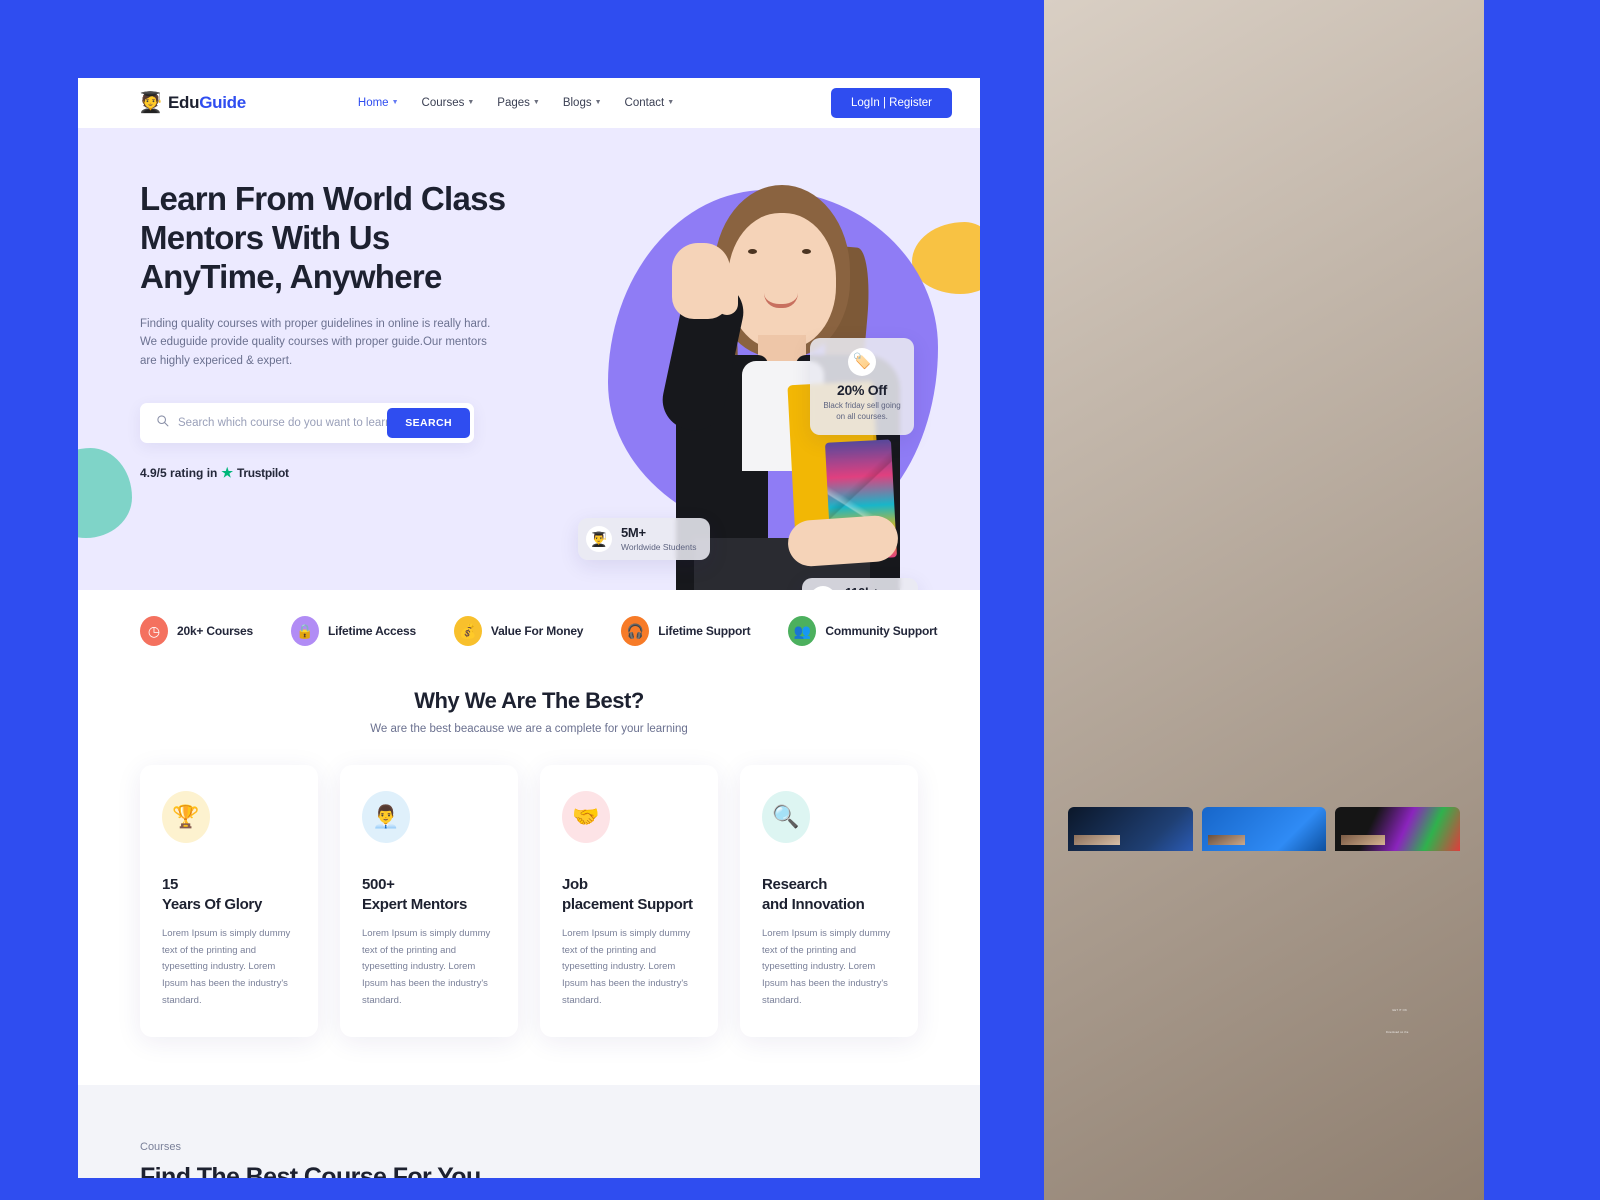 The width and height of the screenshot is (1600, 1200). What do you see at coordinates (1397, 1032) in the screenshot?
I see `store-top-label: Download on the` at bounding box center [1397, 1032].